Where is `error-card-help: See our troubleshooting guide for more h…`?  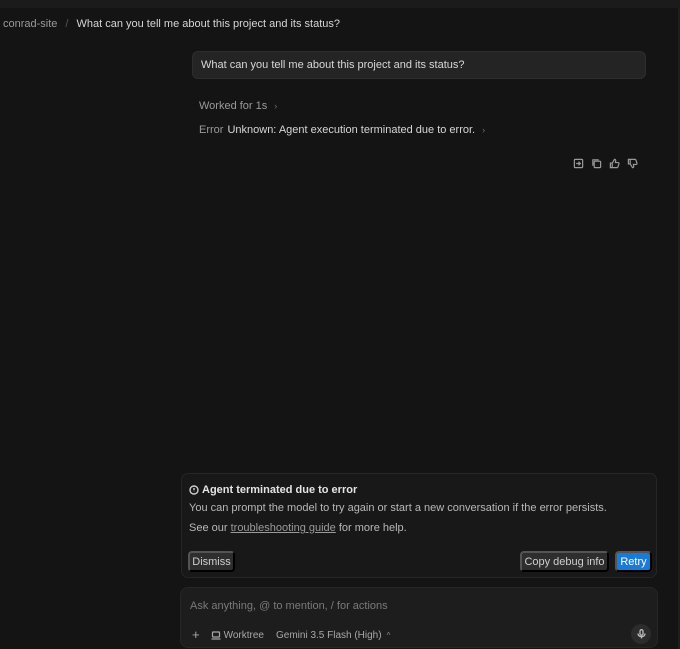 error-card-help: See our troubleshooting guide for more h… is located at coordinates (298, 528).